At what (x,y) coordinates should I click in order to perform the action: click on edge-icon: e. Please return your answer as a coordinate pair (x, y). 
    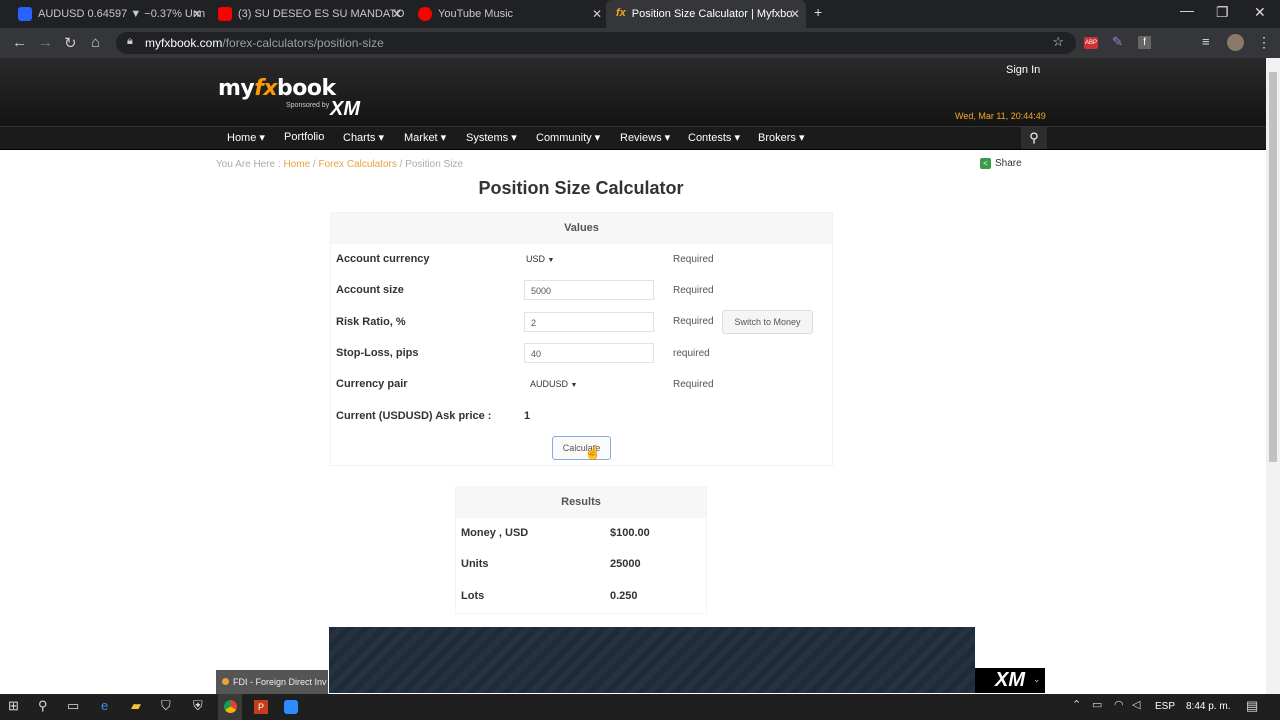
    Looking at the image, I should click on (104, 705).